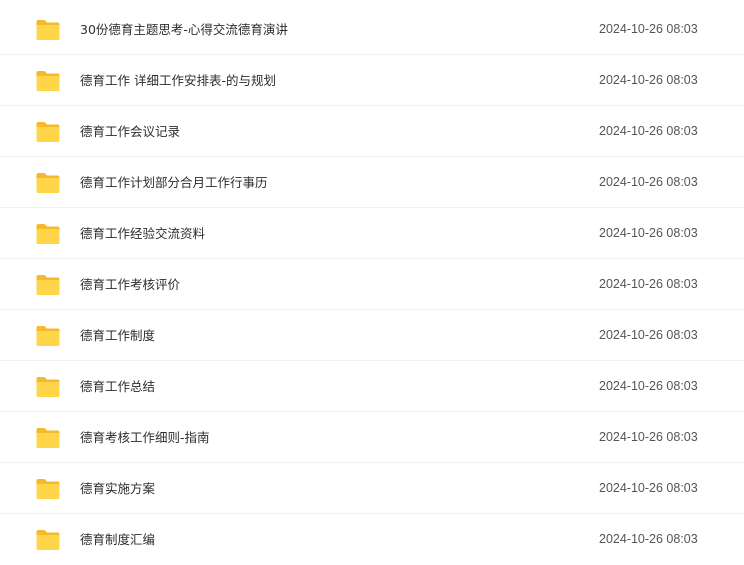  Describe the element at coordinates (178, 80) in the screenshot. I see `folder-name: 德育工作 详细工作安排表-的与规划` at that location.